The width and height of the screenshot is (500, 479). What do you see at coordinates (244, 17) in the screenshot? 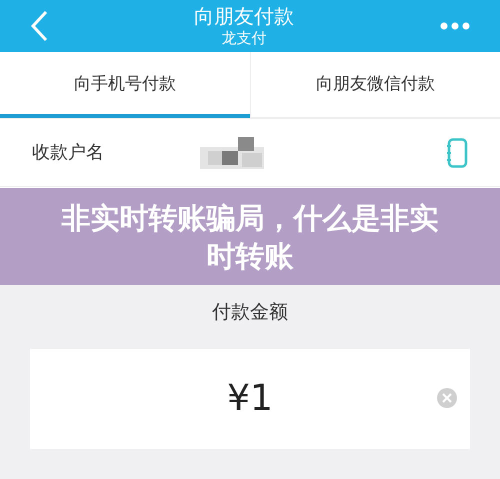
I see `window-title: 向朋友付款` at bounding box center [244, 17].